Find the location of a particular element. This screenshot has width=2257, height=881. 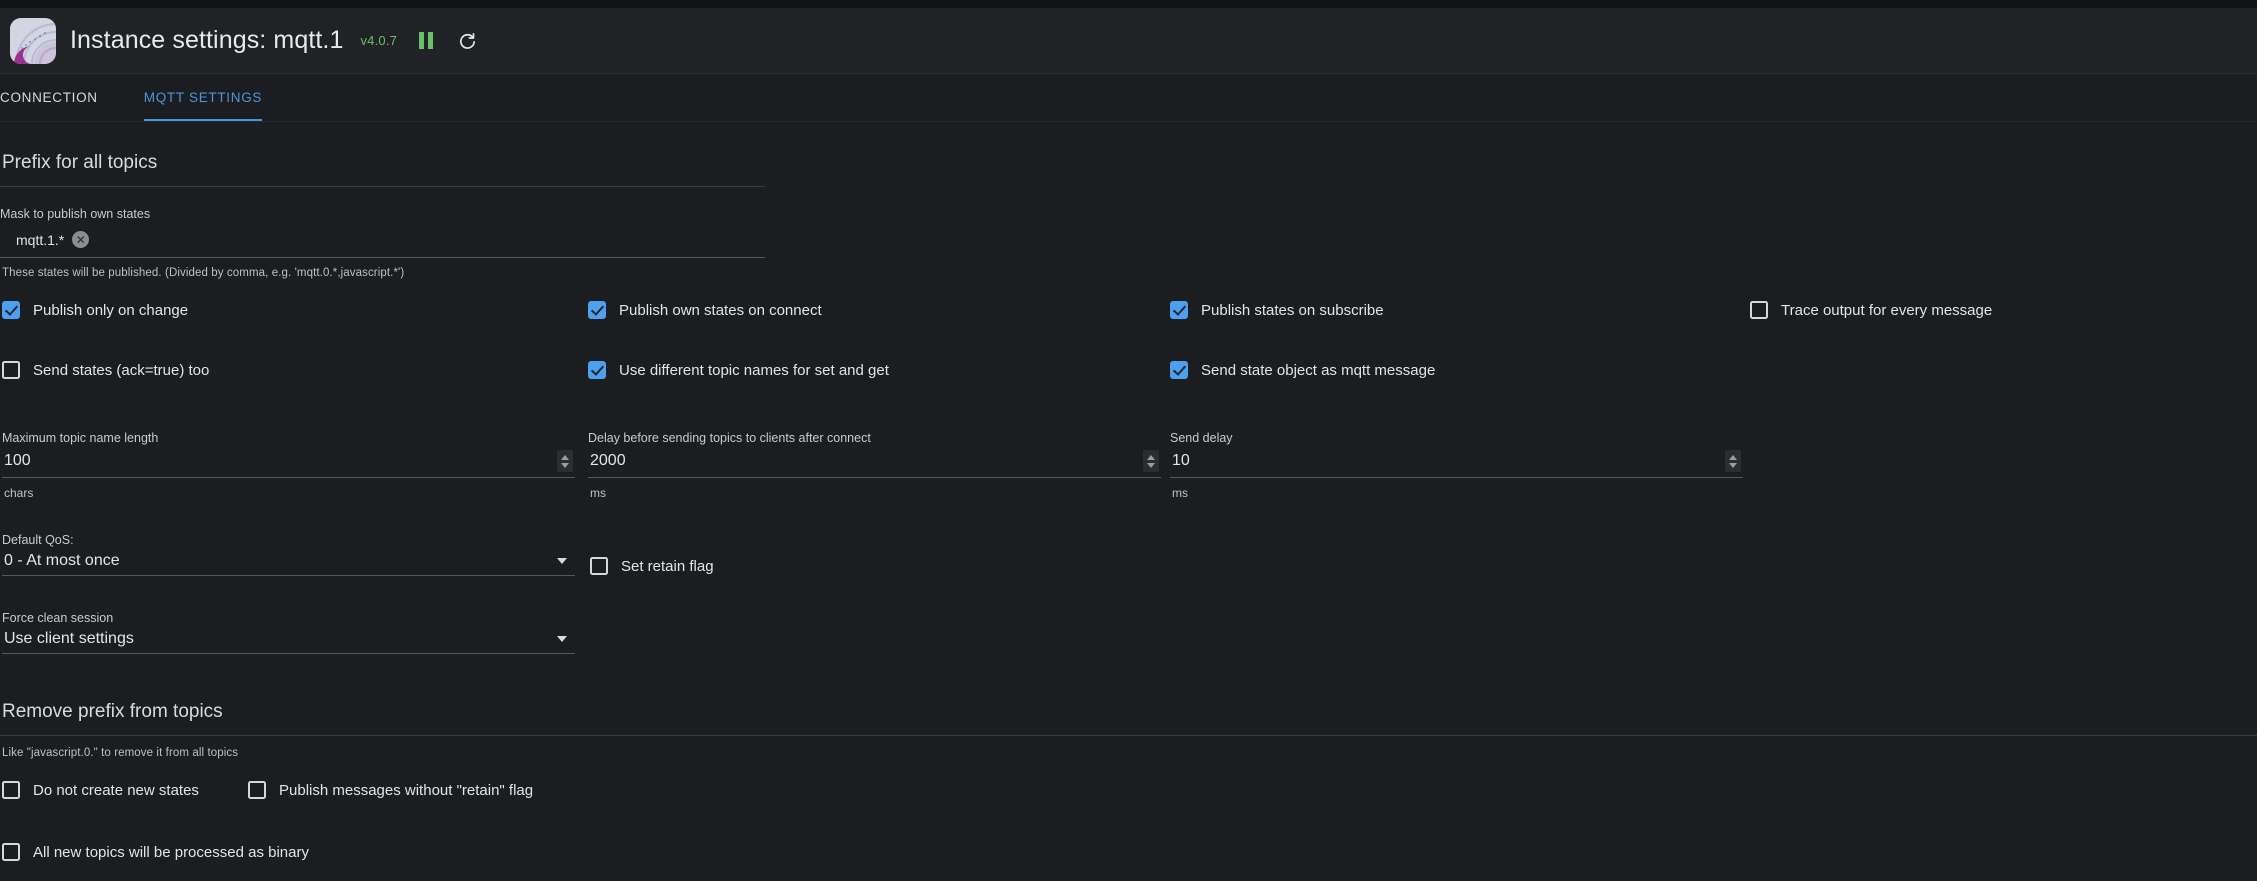

checkbox-label: Set retain flag is located at coordinates (667, 566).